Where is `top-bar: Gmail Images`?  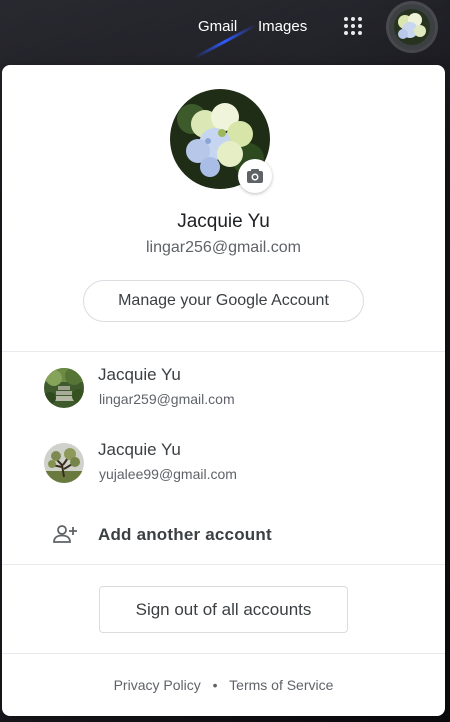
top-bar: Gmail Images is located at coordinates (225, 29).